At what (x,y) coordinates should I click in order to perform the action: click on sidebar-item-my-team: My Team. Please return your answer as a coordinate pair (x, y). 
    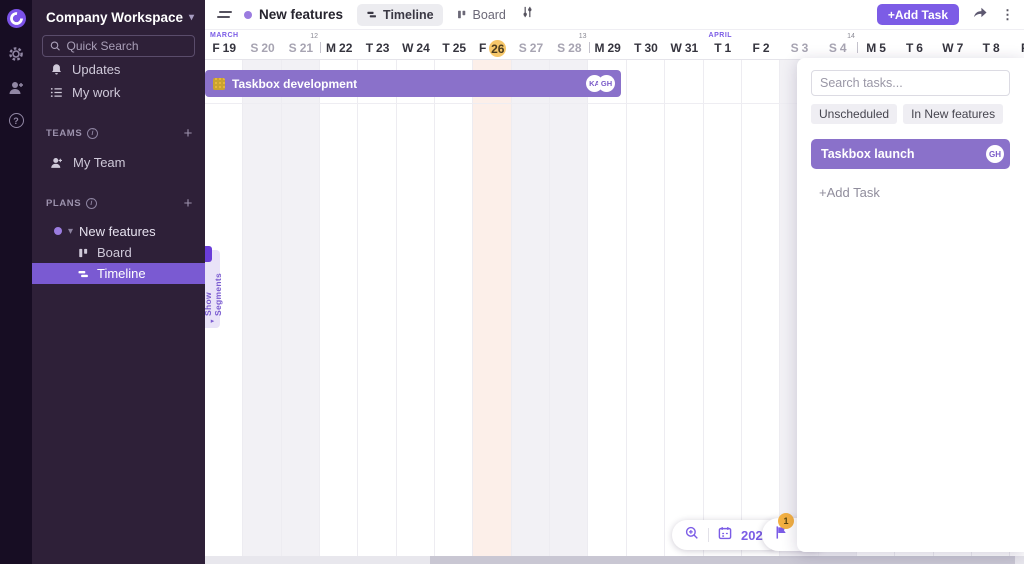
    Looking at the image, I should click on (118, 162).